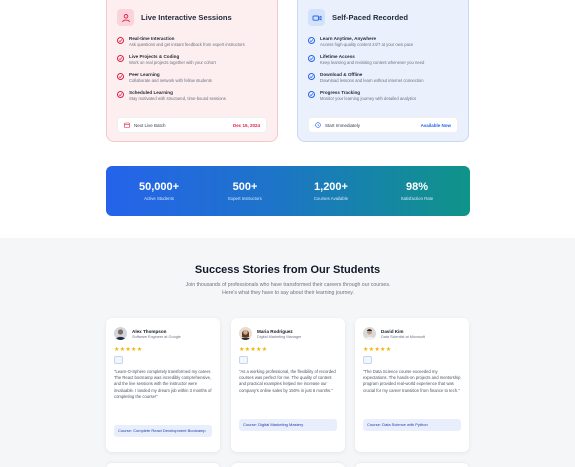 The image size is (575, 467). Describe the element at coordinates (435, 125) in the screenshot. I see `availability-status: Available Now` at that location.